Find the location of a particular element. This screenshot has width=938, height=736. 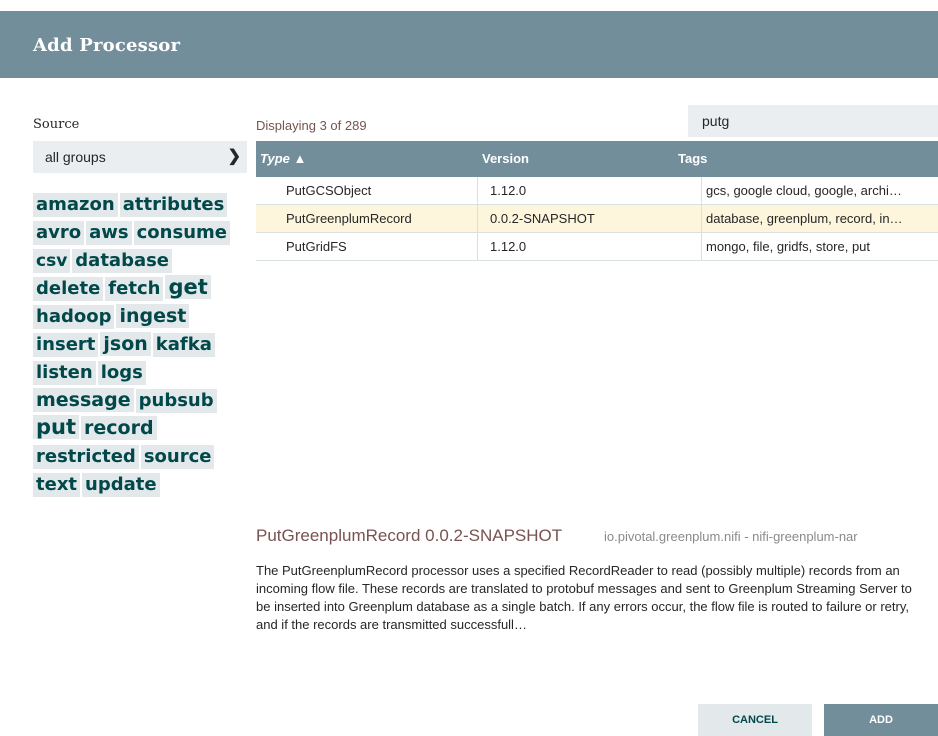

tag-put: put is located at coordinates (56, 427).